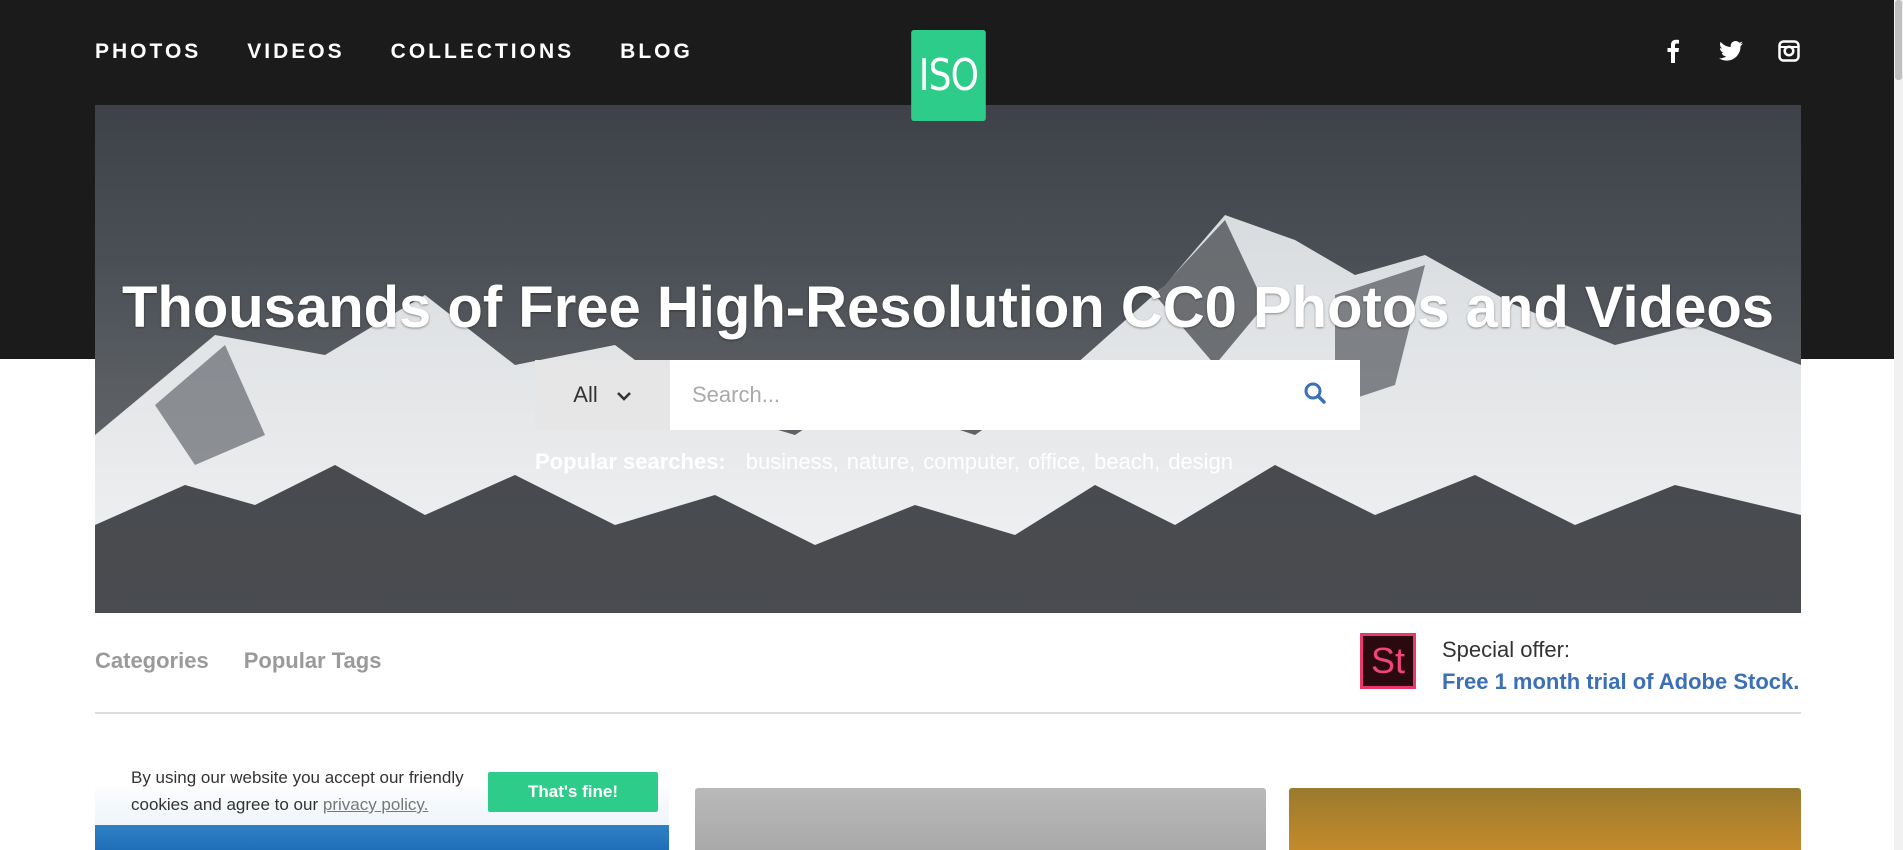 Image resolution: width=1903 pixels, height=850 pixels. What do you see at coordinates (948, 75) in the screenshot?
I see `site-logo: ISO` at bounding box center [948, 75].